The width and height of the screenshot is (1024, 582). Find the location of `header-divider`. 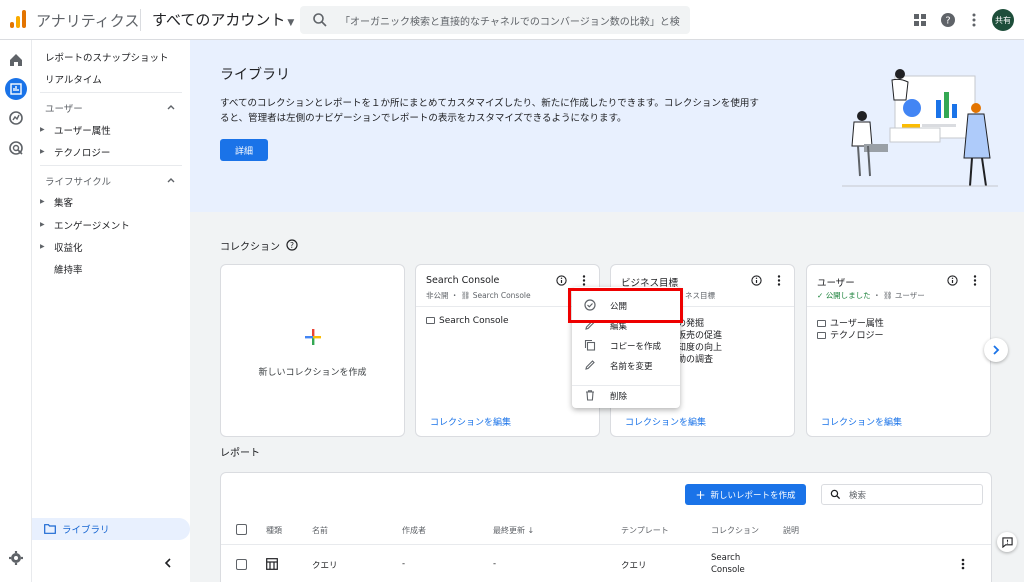

header-divider is located at coordinates (140, 20).